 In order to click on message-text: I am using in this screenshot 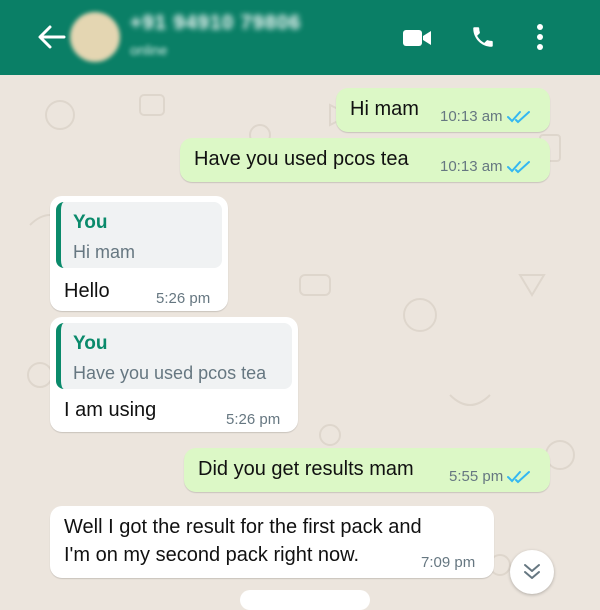, I will do `click(110, 410)`.